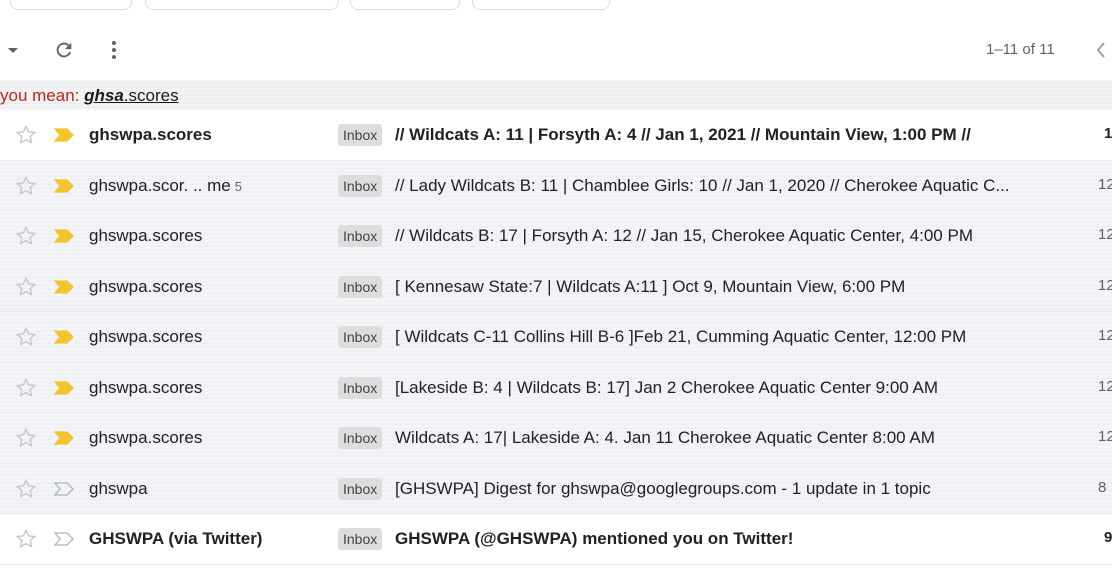 Image resolution: width=1112 pixels, height=576 pixels. I want to click on email-sender: ghswpa, so click(120, 489).